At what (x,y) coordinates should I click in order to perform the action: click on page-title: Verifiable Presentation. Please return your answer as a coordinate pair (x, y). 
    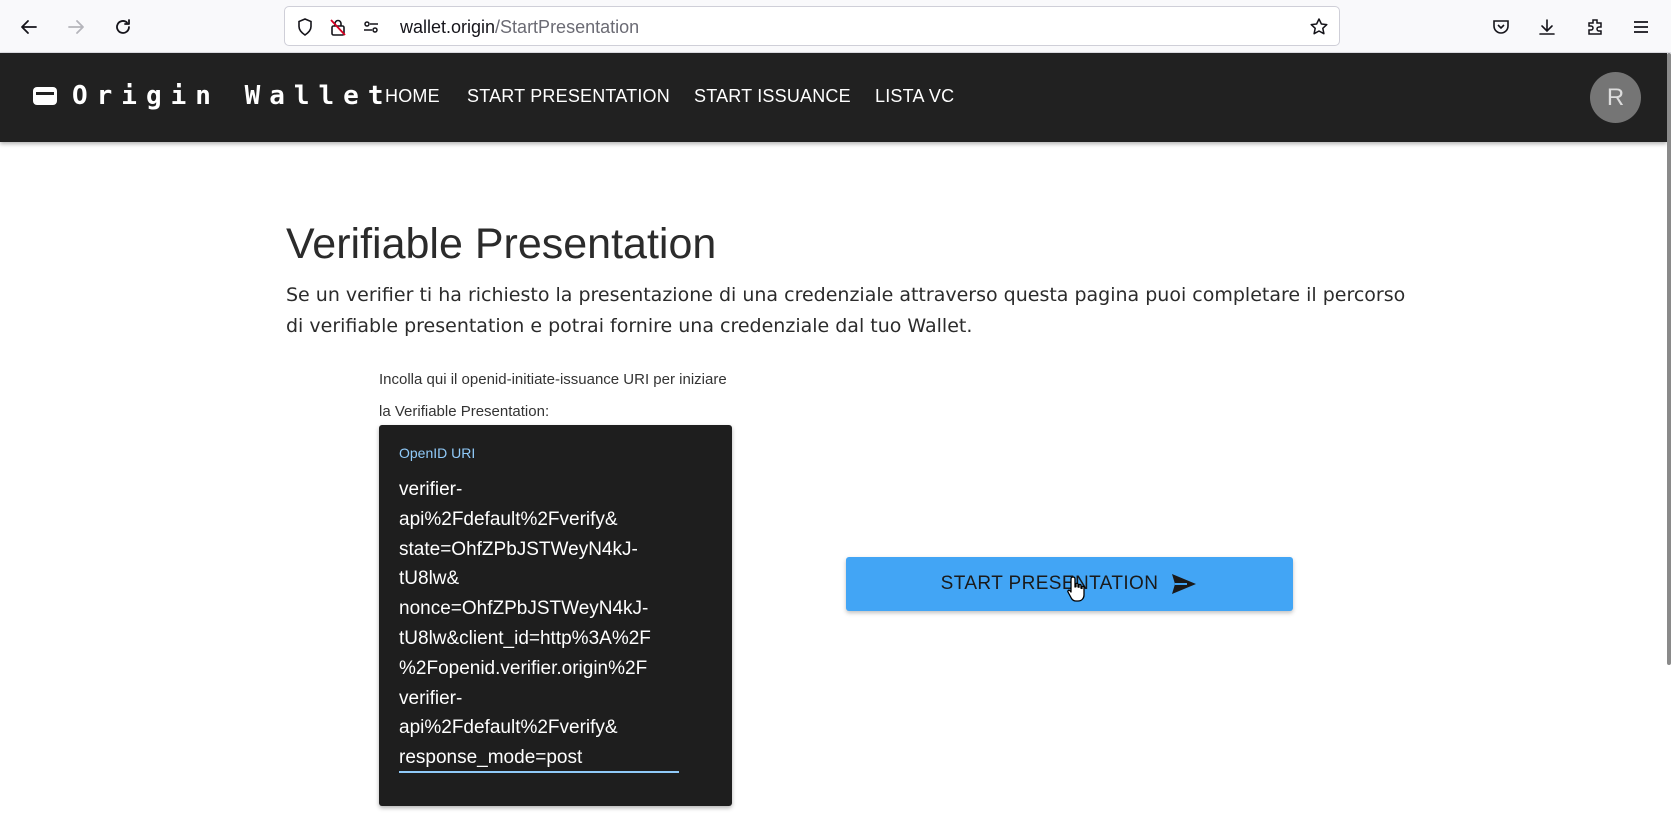
    Looking at the image, I should click on (501, 244).